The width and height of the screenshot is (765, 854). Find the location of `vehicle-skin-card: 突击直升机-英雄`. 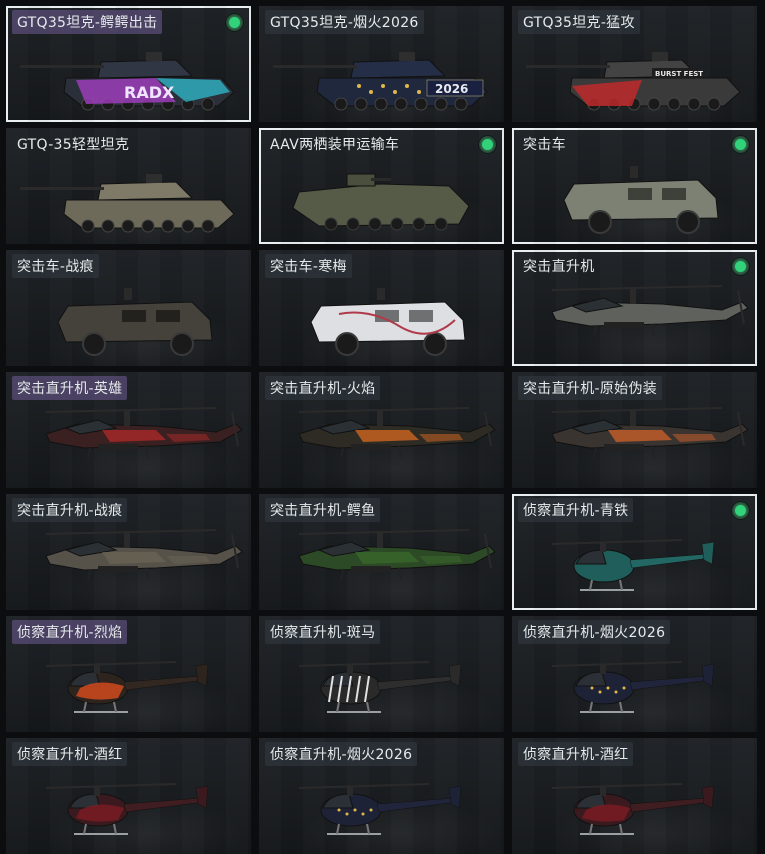

vehicle-skin-card: 突击直升机-英雄 is located at coordinates (128, 430).